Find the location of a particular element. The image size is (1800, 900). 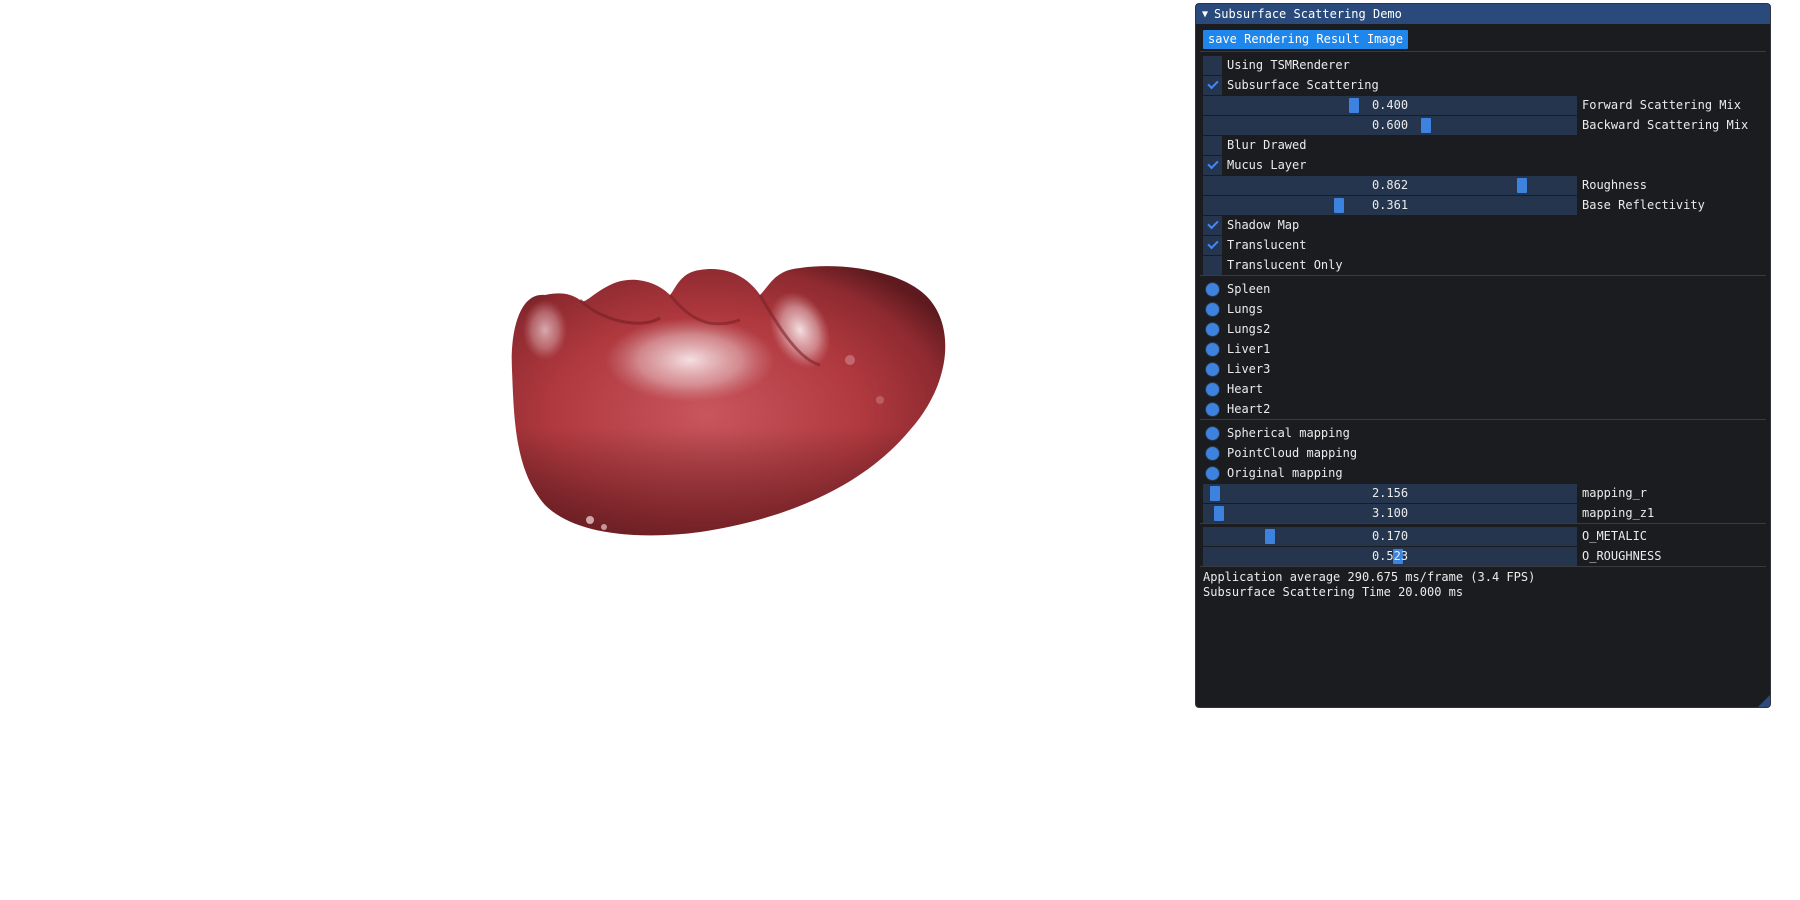

radio-label: Liver3 is located at coordinates (1249, 369).